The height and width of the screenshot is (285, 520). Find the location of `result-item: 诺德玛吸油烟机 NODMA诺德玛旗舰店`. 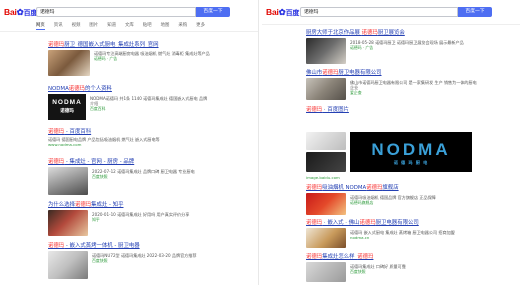

result-item: 诺德玛吸油烟机 NODMA诺德玛旗舰店 is located at coordinates (406, 187).